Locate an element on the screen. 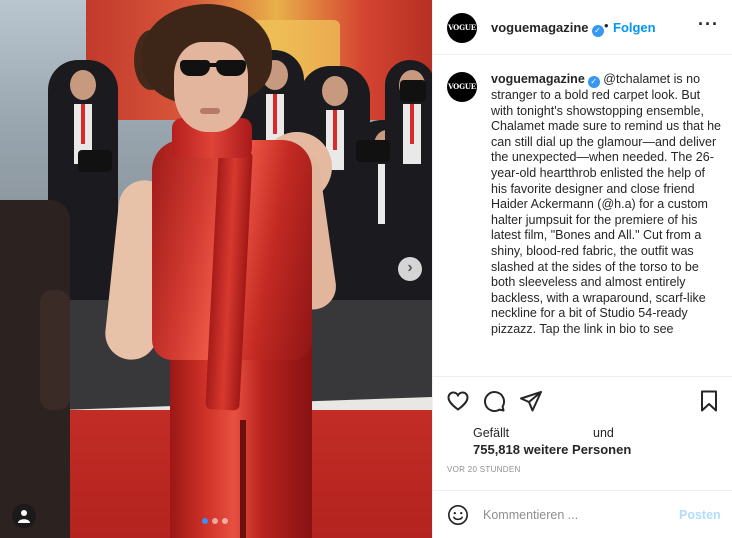 This screenshot has width=732, height=538. pants-crease is located at coordinates (243, 479).